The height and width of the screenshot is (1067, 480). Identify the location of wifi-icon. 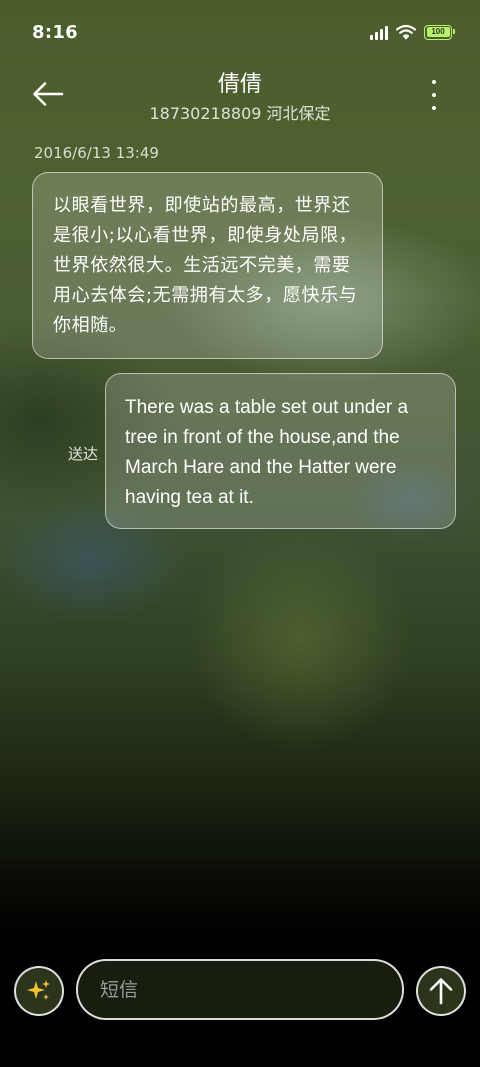
(406, 32).